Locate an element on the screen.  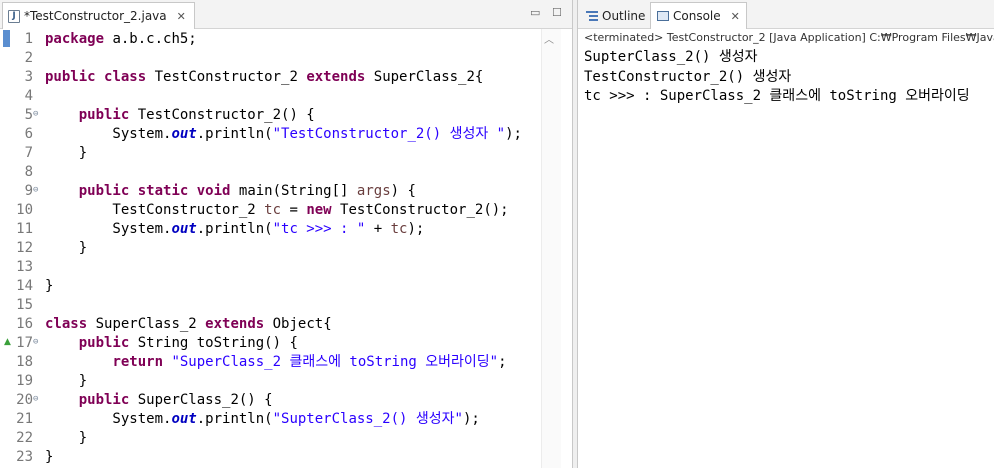
scroll-up-icon: ︿ is located at coordinates (549, 38).